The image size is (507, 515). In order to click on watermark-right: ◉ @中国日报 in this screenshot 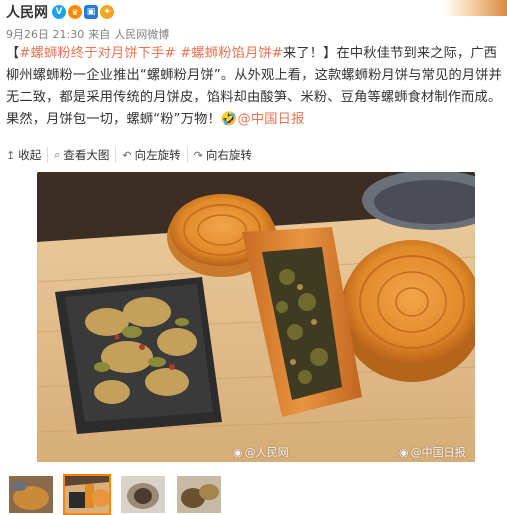, I will do `click(432, 452)`.